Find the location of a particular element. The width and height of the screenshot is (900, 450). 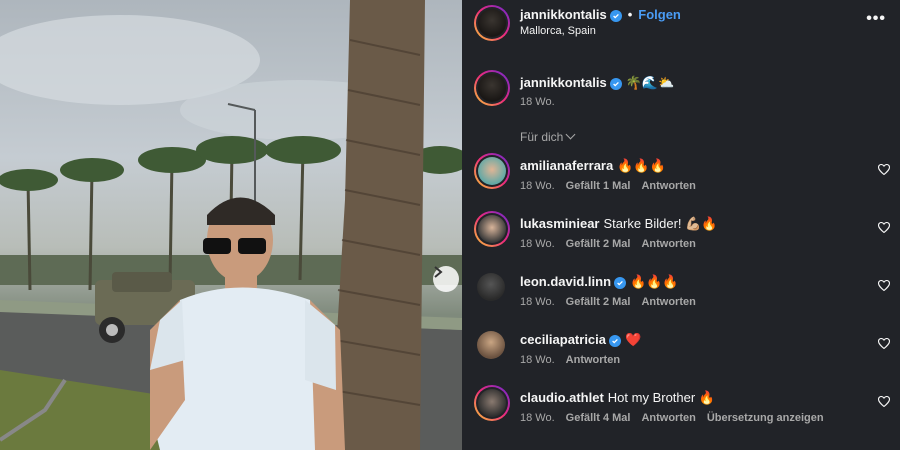

chevron-down-icon is located at coordinates (570, 134).